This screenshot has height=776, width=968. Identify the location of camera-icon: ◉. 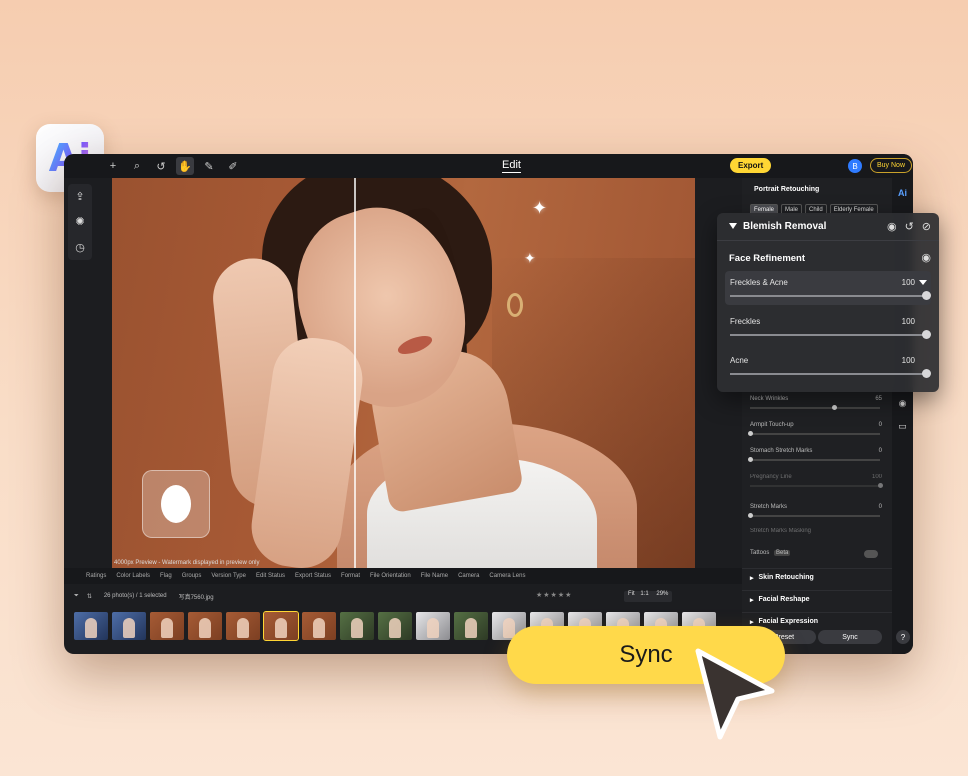
(903, 403).